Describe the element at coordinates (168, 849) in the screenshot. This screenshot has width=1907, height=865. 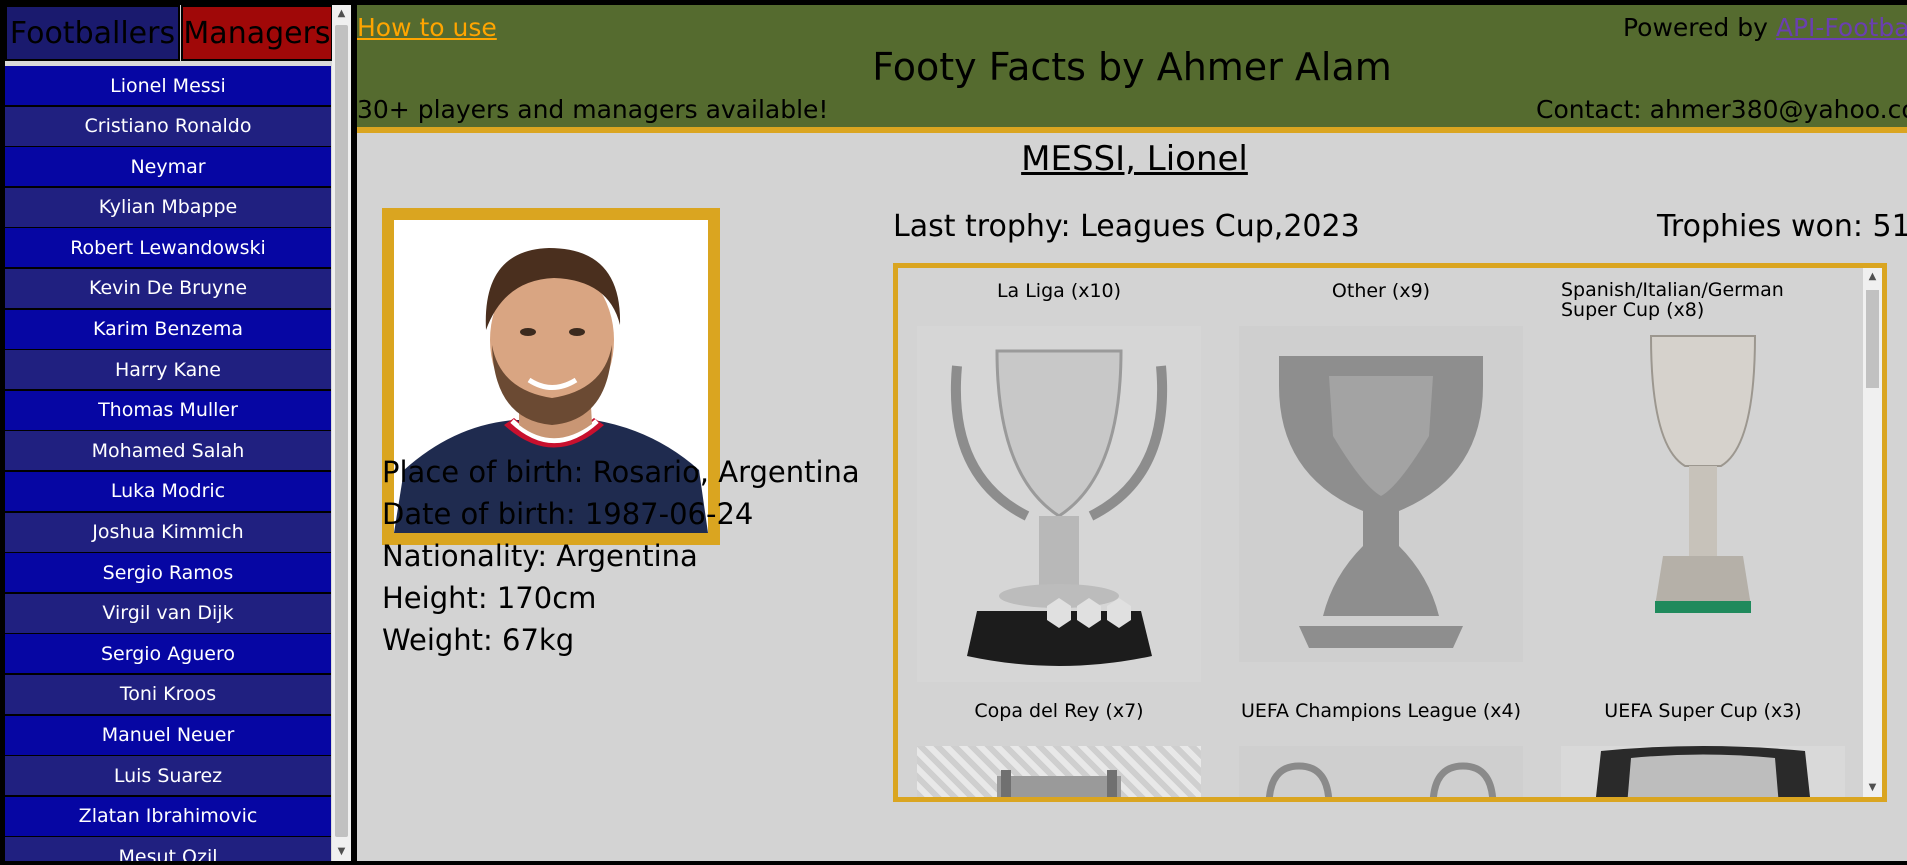
I see `player-list-item: Mesut Ozil` at that location.